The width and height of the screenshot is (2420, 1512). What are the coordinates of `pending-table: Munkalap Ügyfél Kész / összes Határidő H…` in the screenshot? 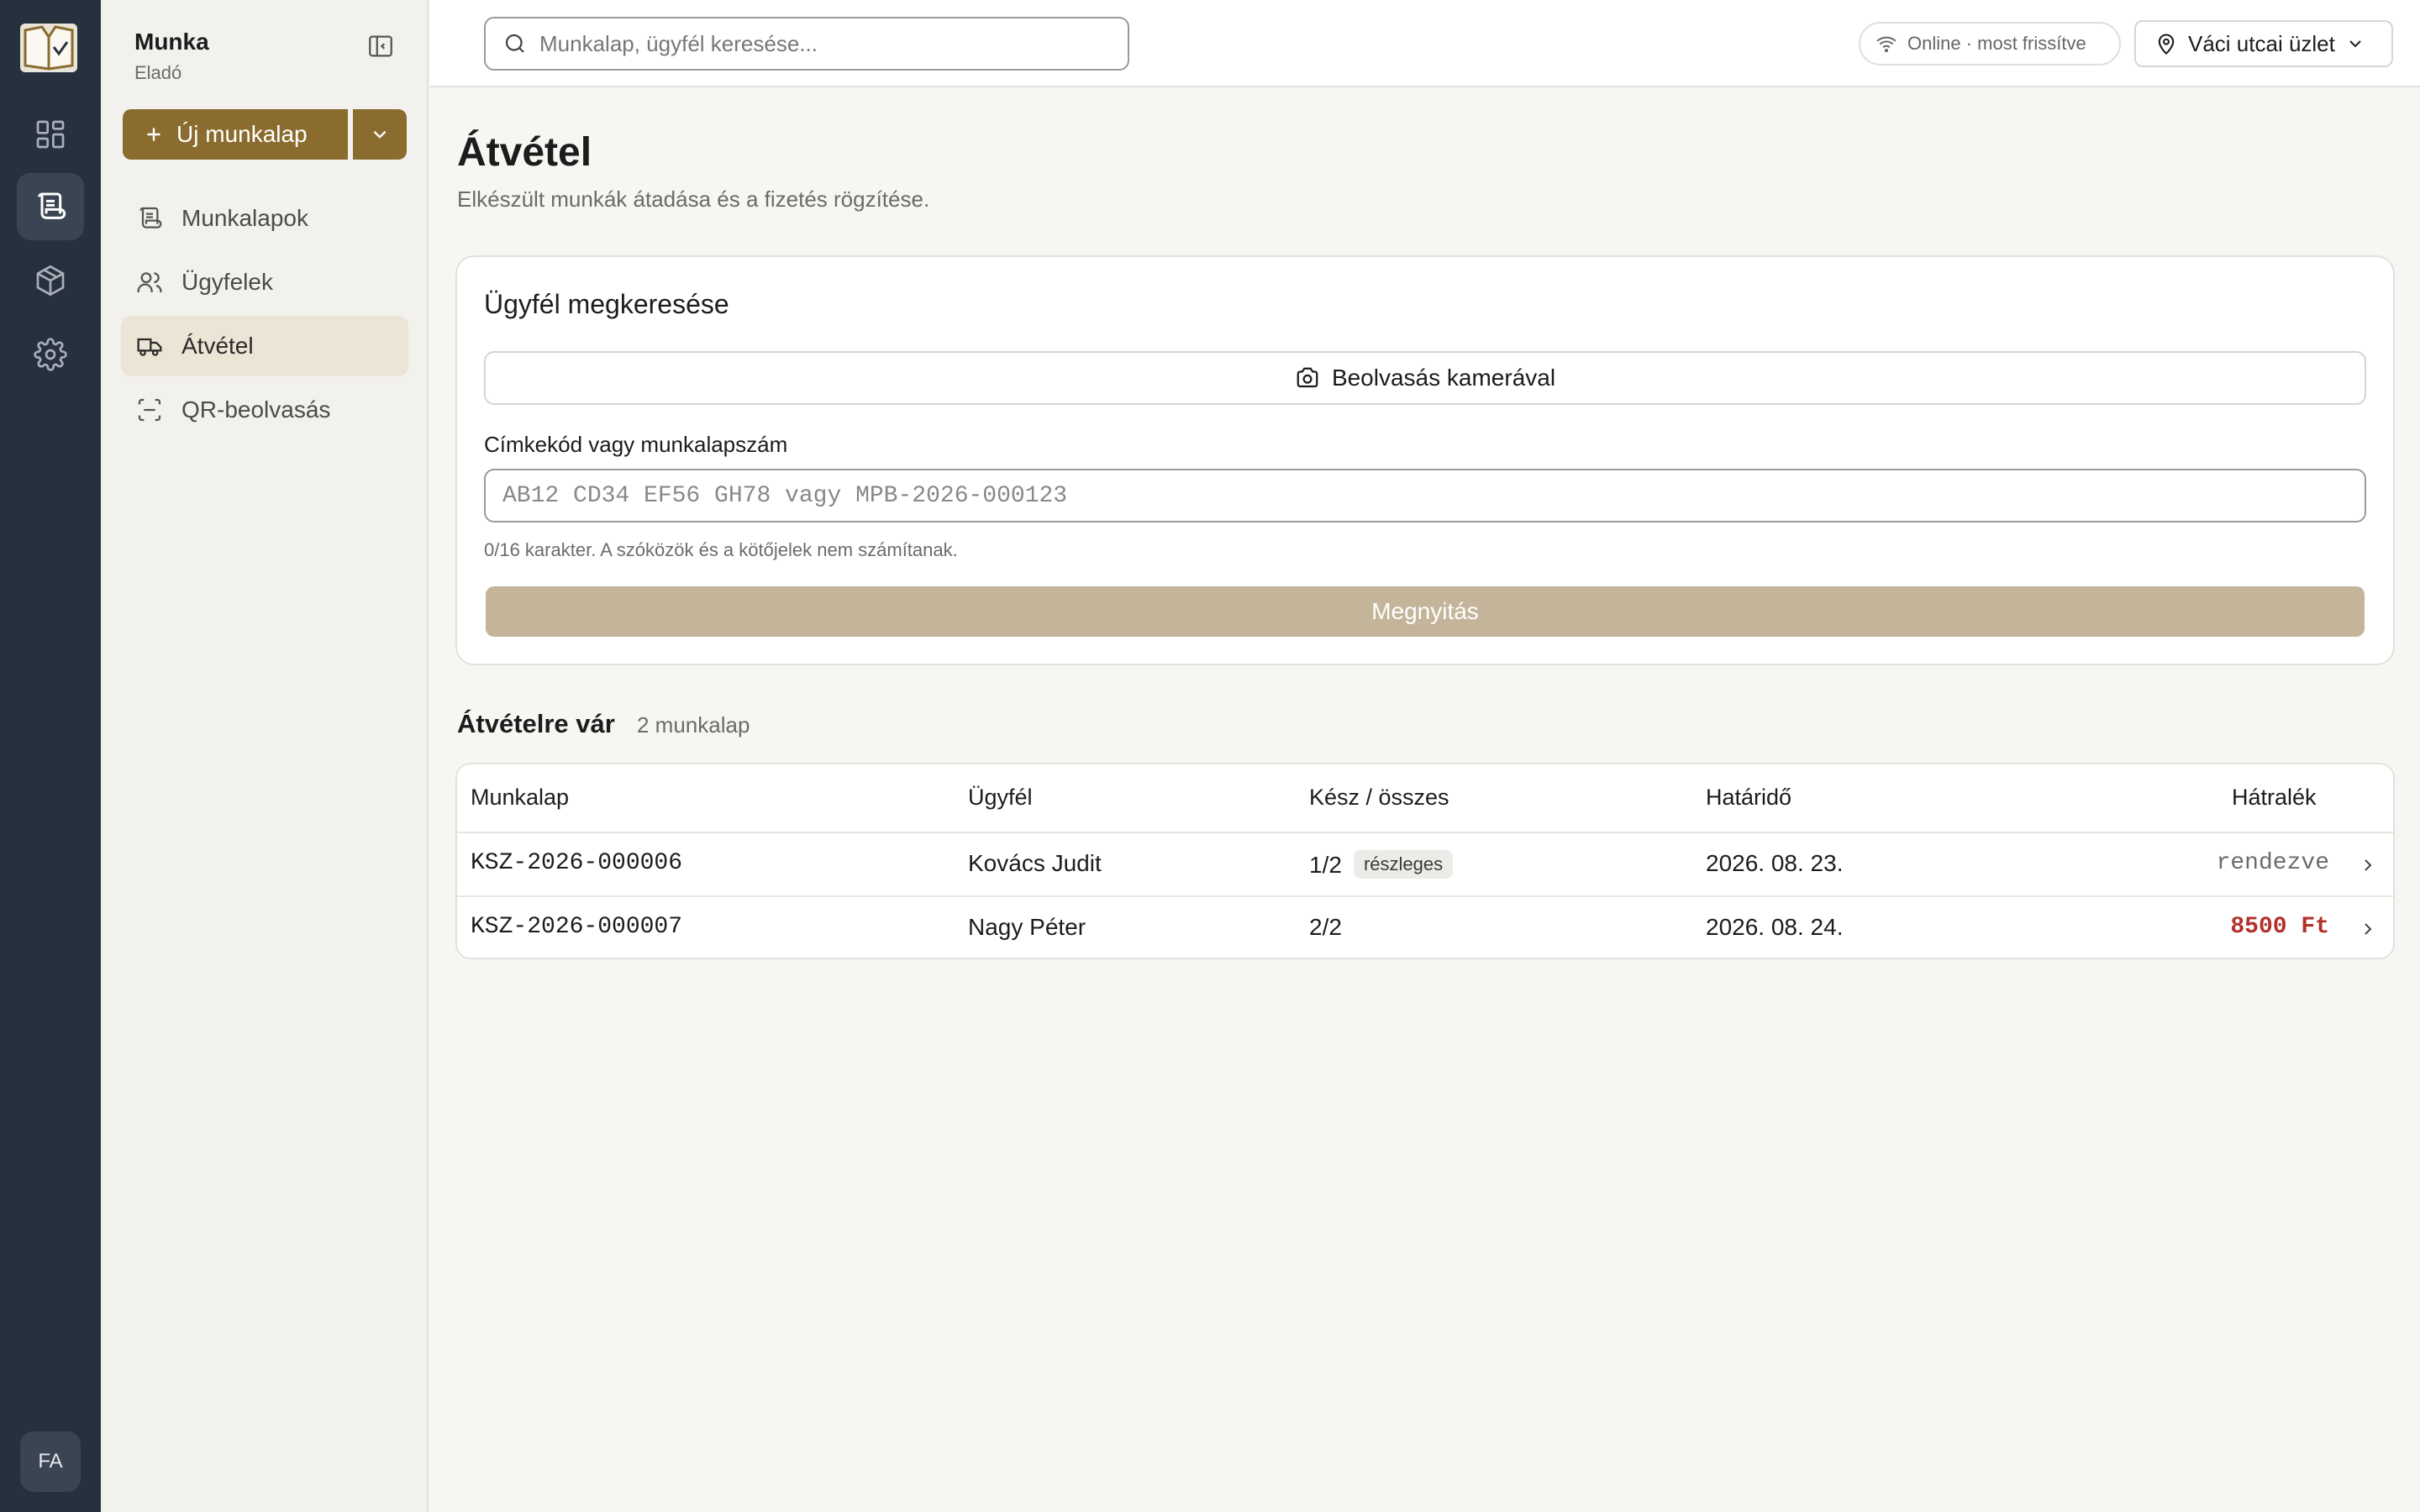 It's located at (1425, 861).